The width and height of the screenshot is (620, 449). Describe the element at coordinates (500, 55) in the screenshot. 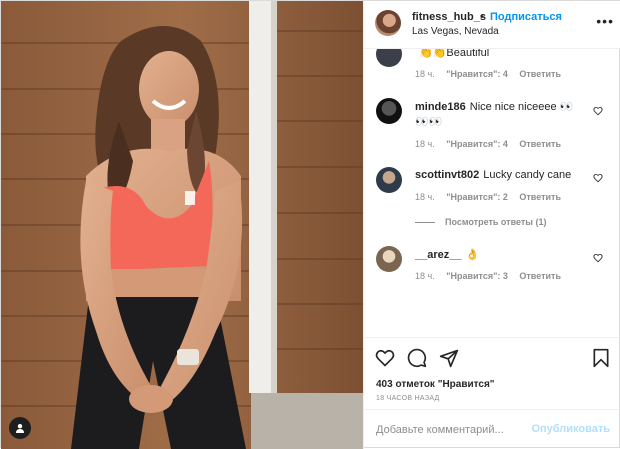

I see `comment-text: 👏👏Beautiful` at that location.